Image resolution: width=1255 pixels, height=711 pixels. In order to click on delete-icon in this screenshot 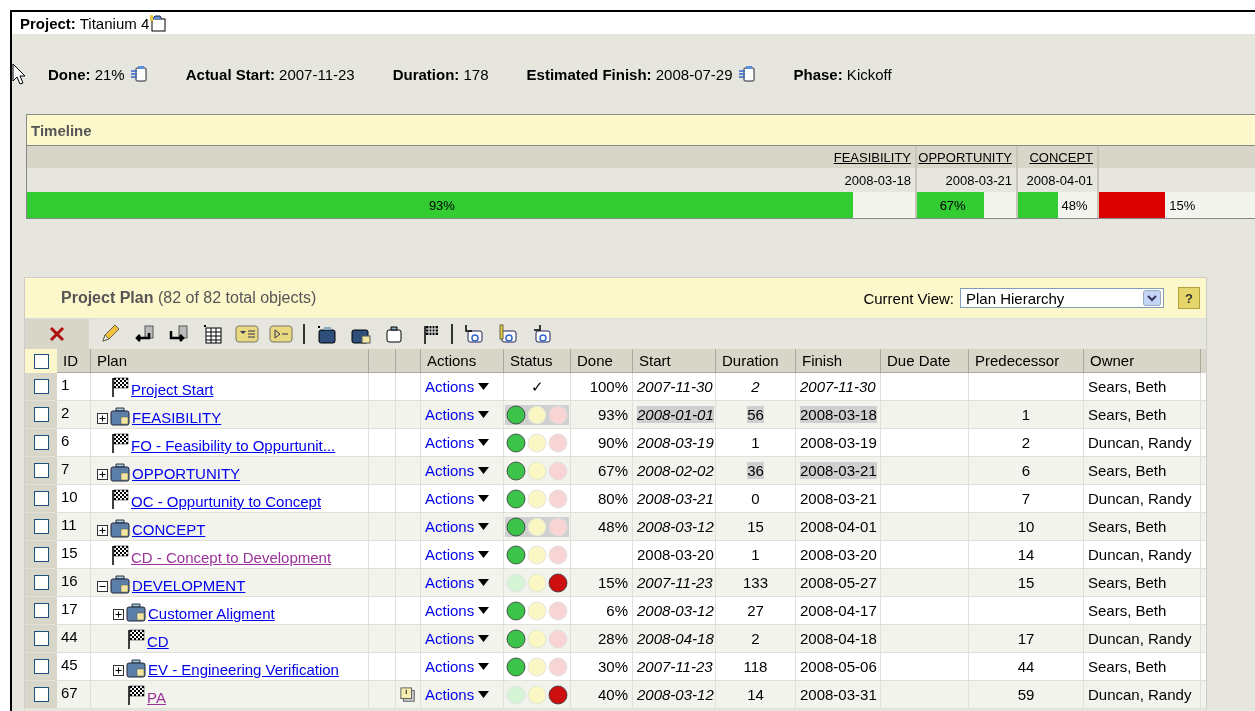, I will do `click(57, 334)`.